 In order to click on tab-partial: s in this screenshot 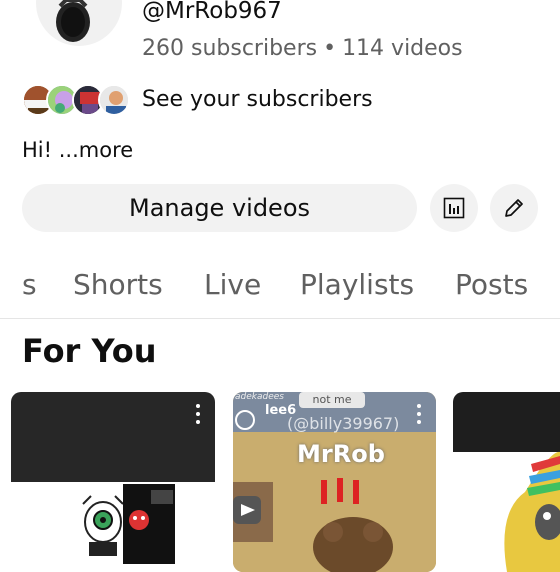, I will do `click(29, 284)`.